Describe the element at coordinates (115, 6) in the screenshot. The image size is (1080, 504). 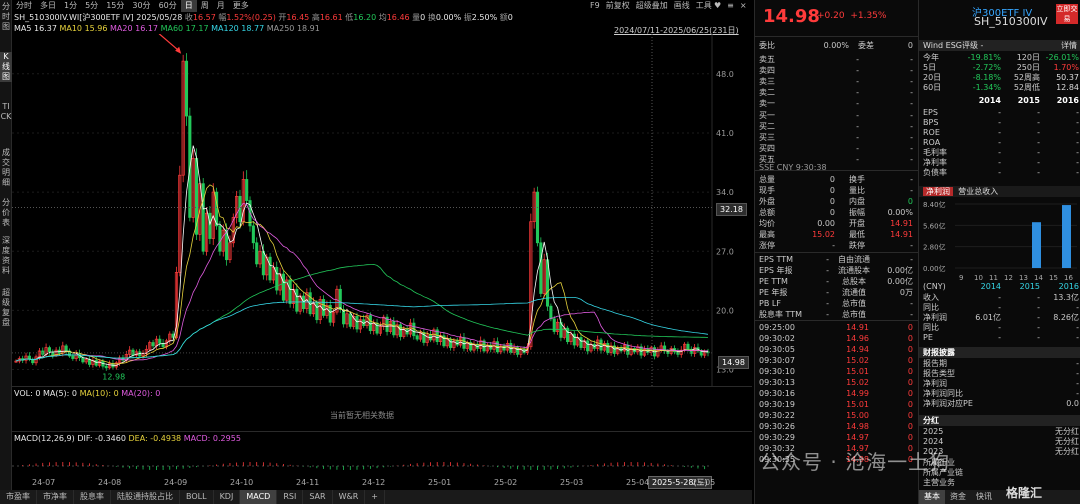
I see `period-15min: 15分` at that location.